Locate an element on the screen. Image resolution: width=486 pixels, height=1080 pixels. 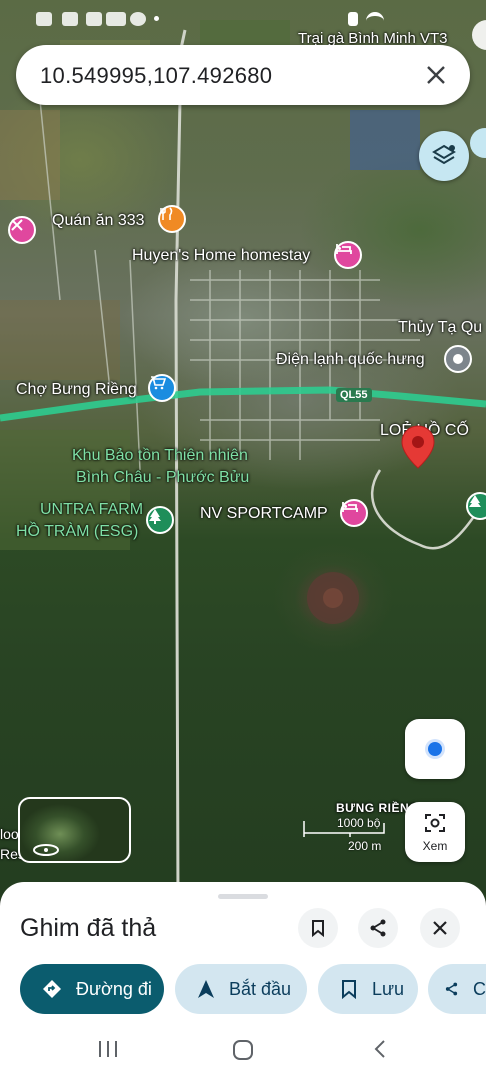
location-dot-icon is located at coordinates (435, 749).